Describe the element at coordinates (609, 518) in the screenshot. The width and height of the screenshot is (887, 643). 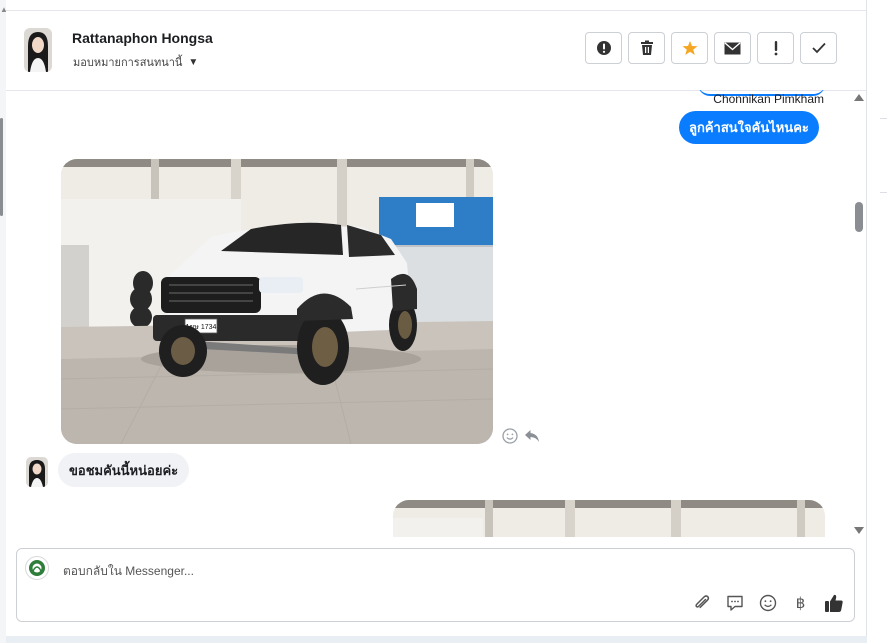
I see `outgoing-photo` at that location.